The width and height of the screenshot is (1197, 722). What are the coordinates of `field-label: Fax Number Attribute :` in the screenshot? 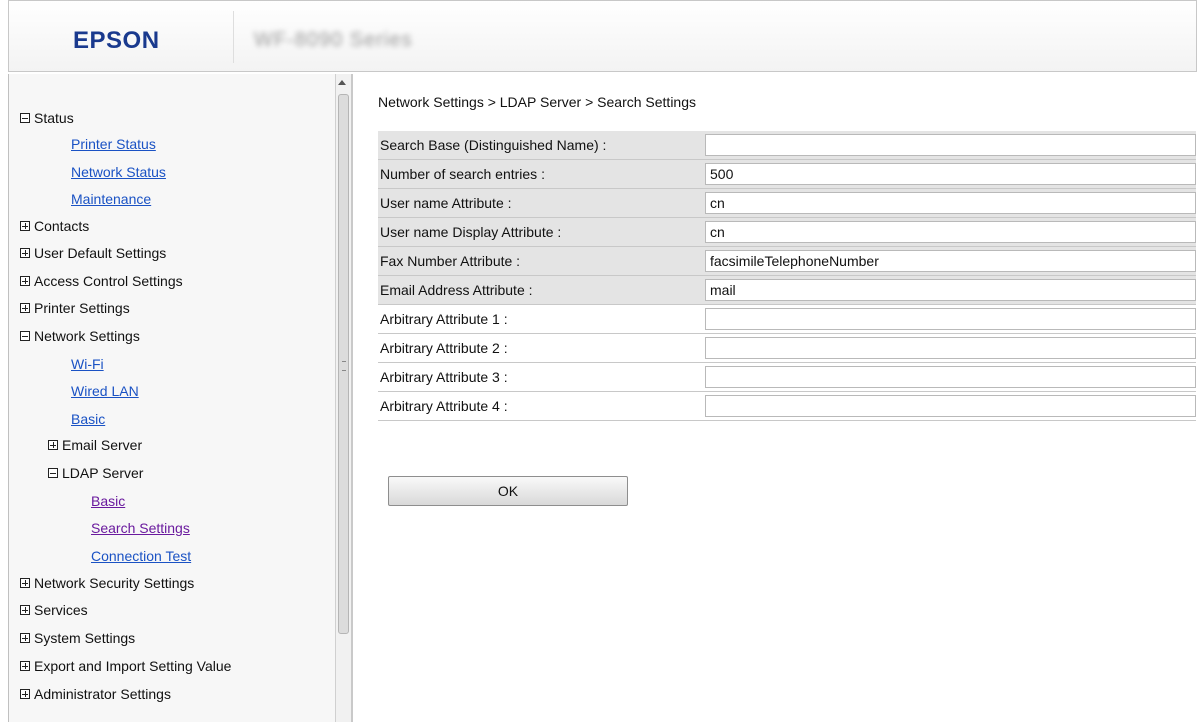 It's located at (450, 261).